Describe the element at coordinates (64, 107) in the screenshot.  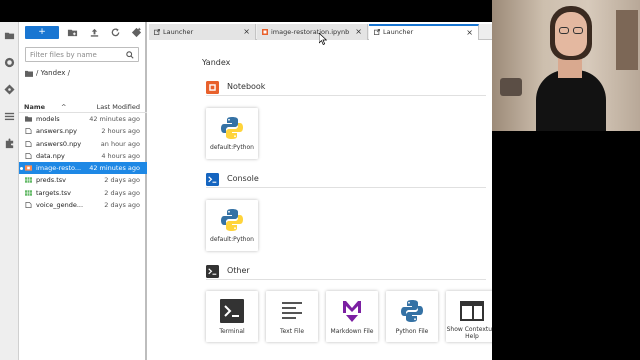
I see `sort-caret-icon: ^` at that location.